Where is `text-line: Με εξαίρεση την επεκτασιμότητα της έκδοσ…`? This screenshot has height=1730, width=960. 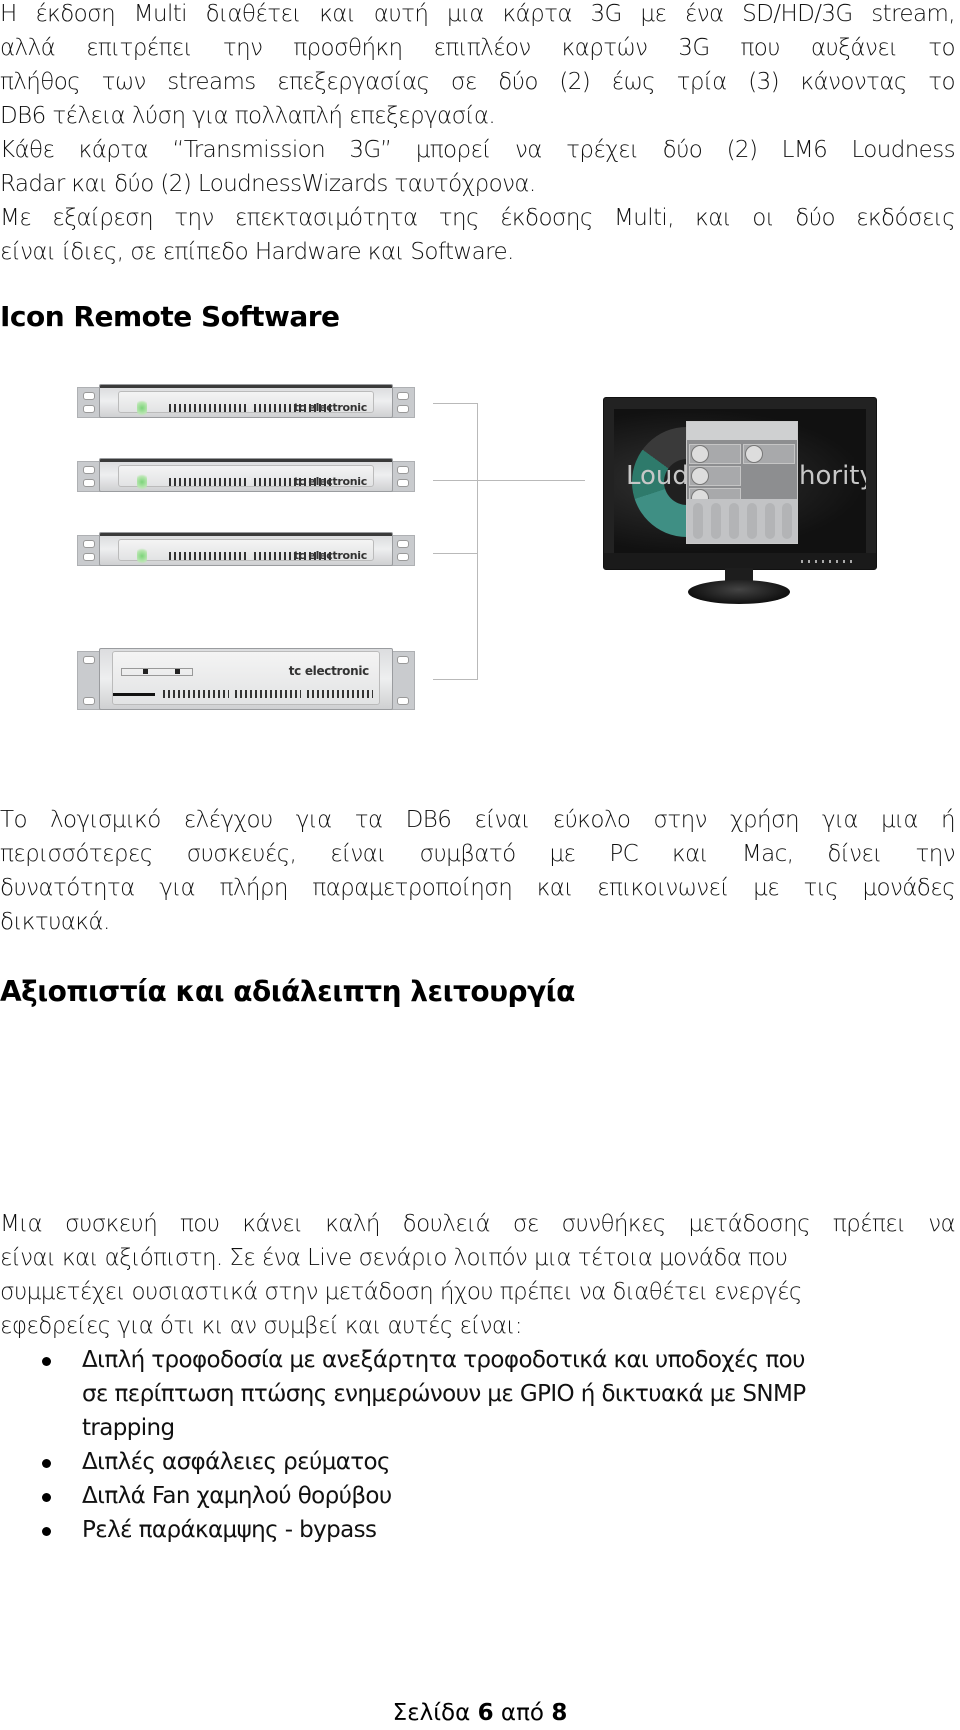 text-line: Με εξαίρεση την επεκτασιμότητα της έκδοσ… is located at coordinates (478, 218).